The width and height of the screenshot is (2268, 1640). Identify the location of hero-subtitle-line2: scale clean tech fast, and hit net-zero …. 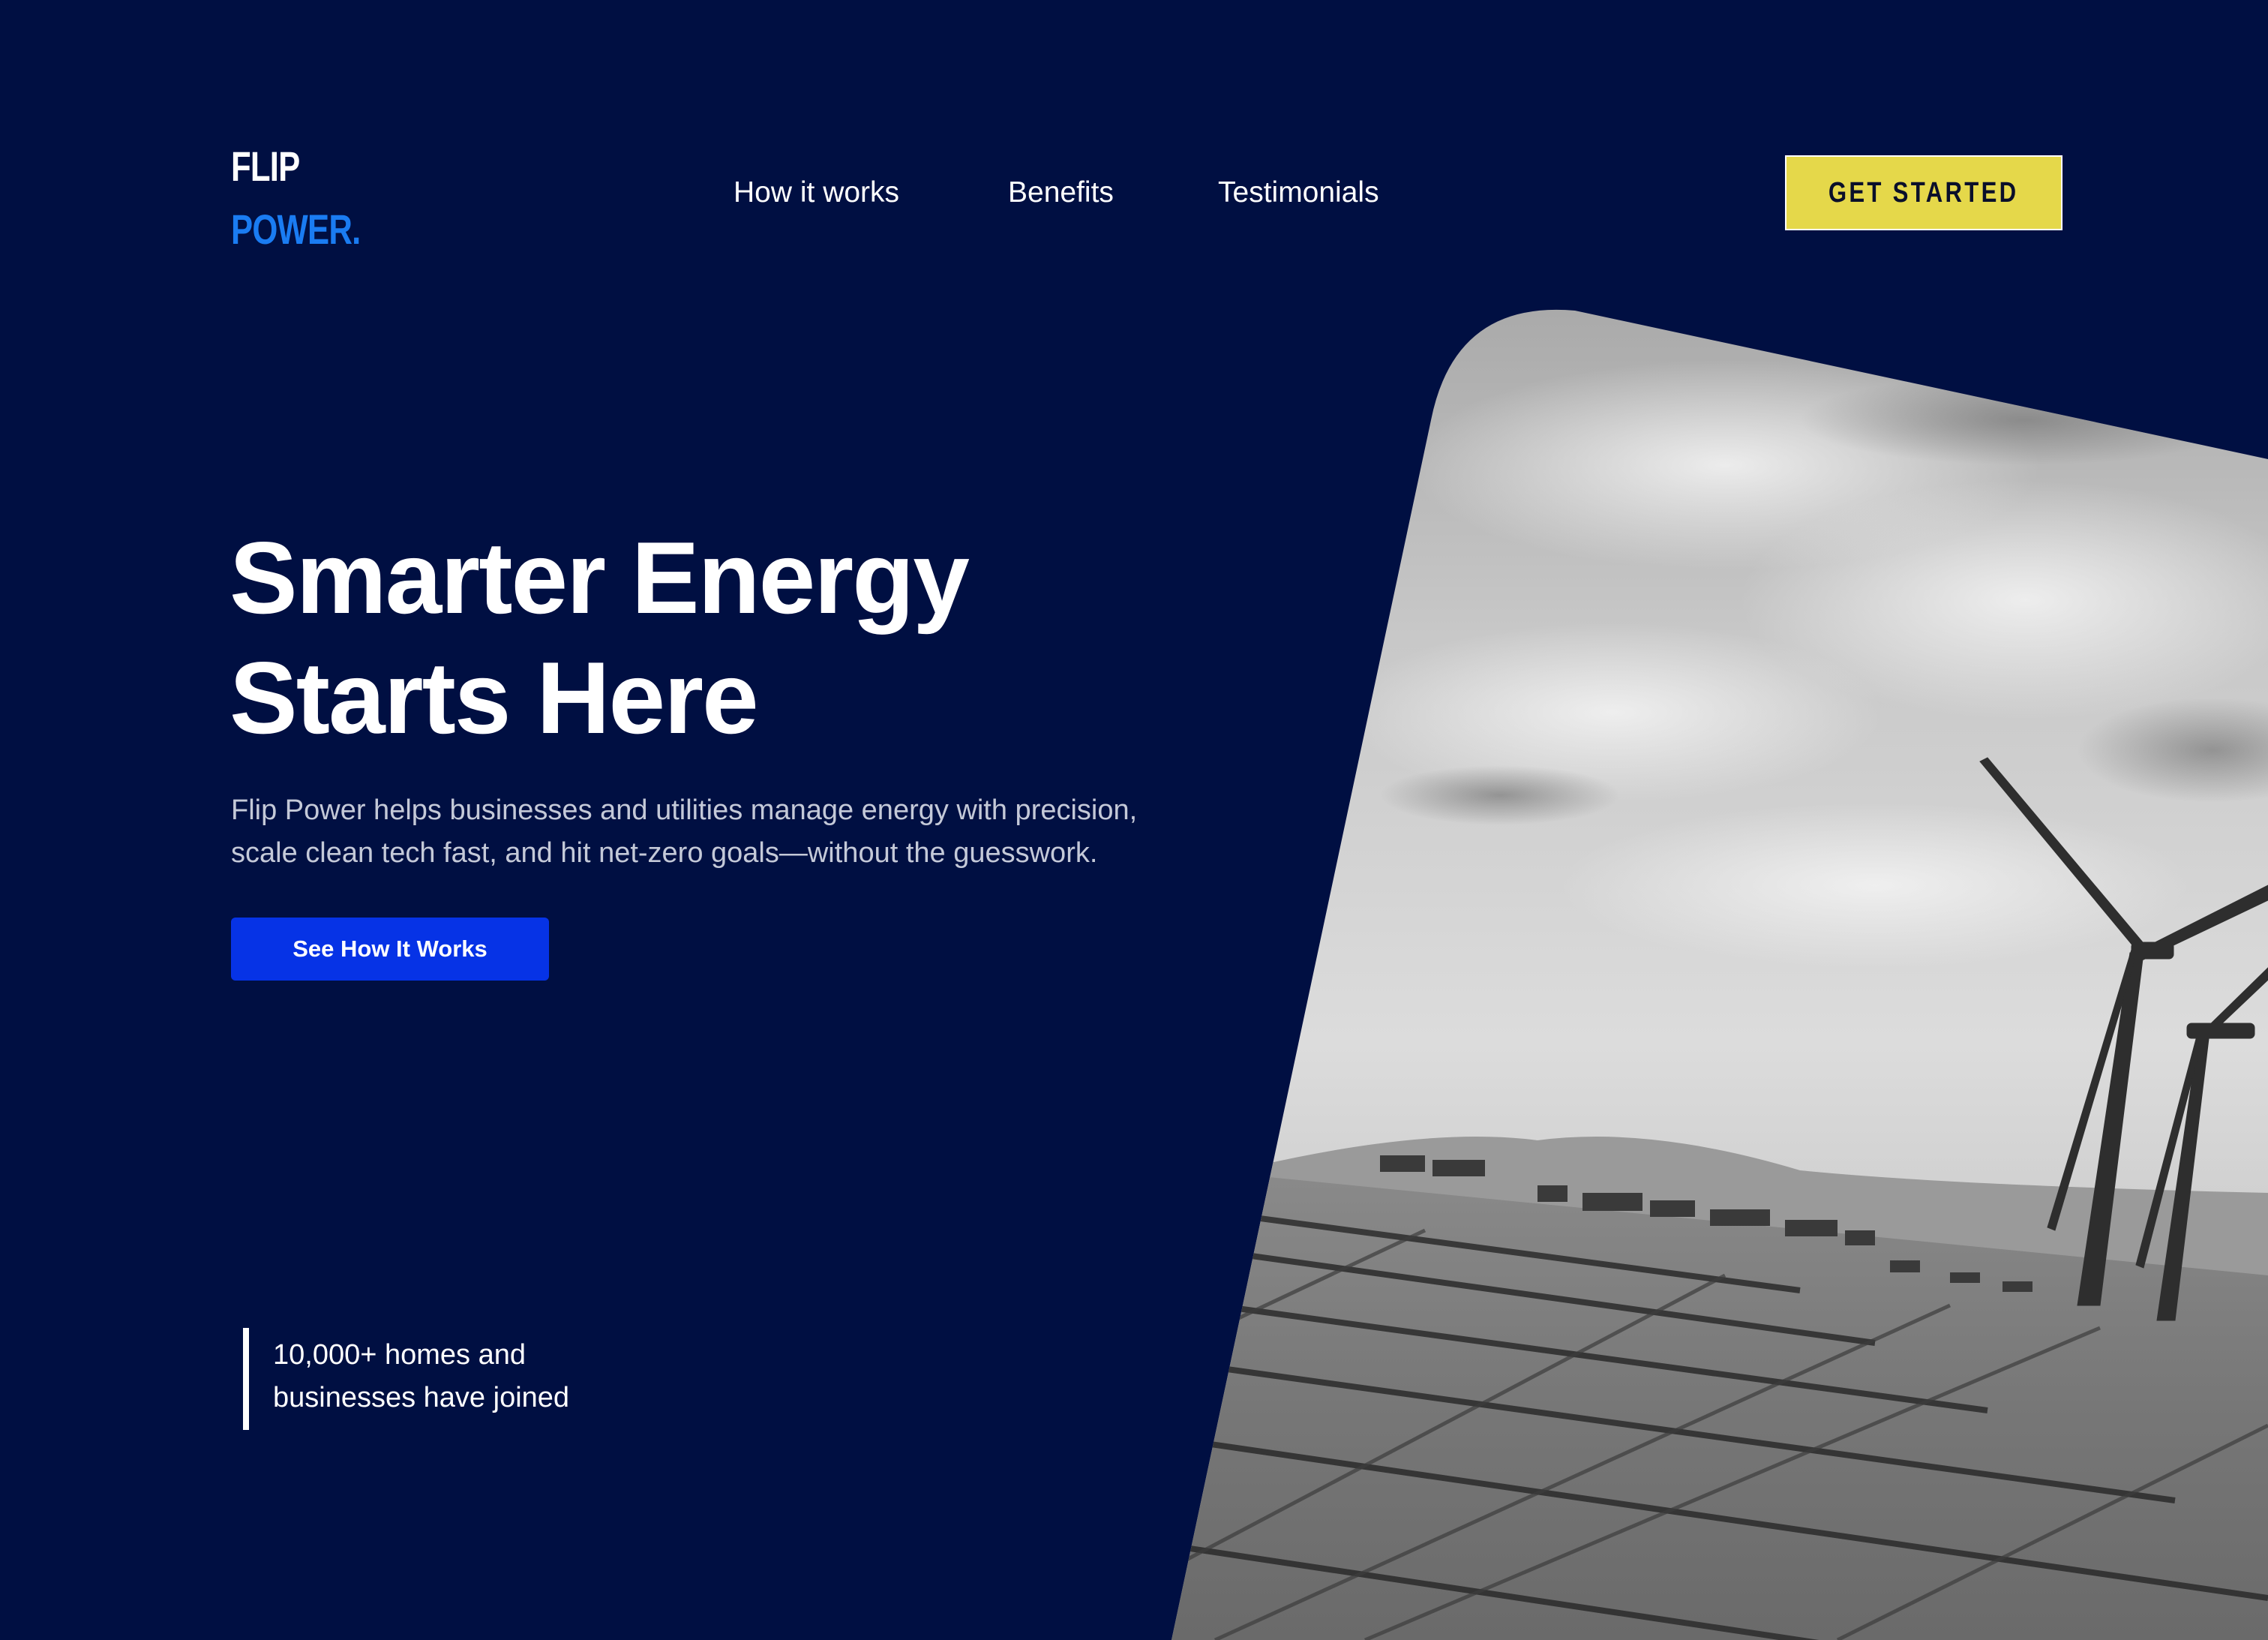
(664, 853).